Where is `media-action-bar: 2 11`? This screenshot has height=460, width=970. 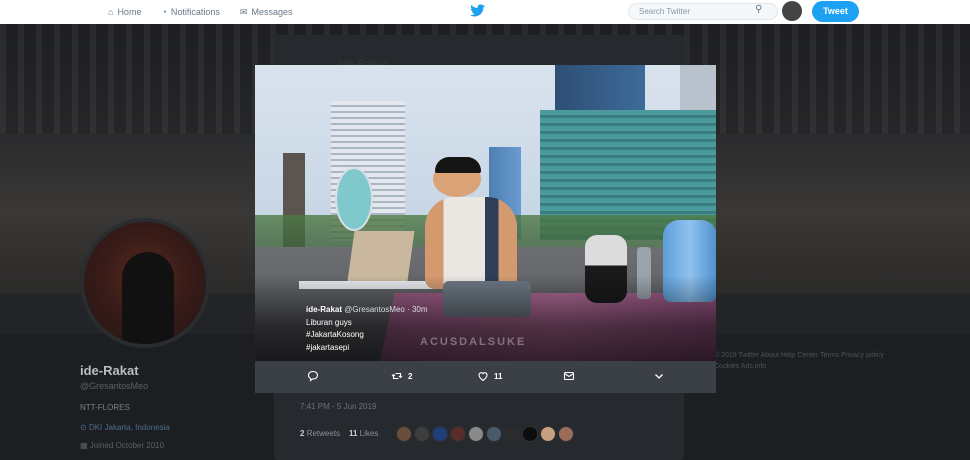 media-action-bar: 2 11 is located at coordinates (485, 377).